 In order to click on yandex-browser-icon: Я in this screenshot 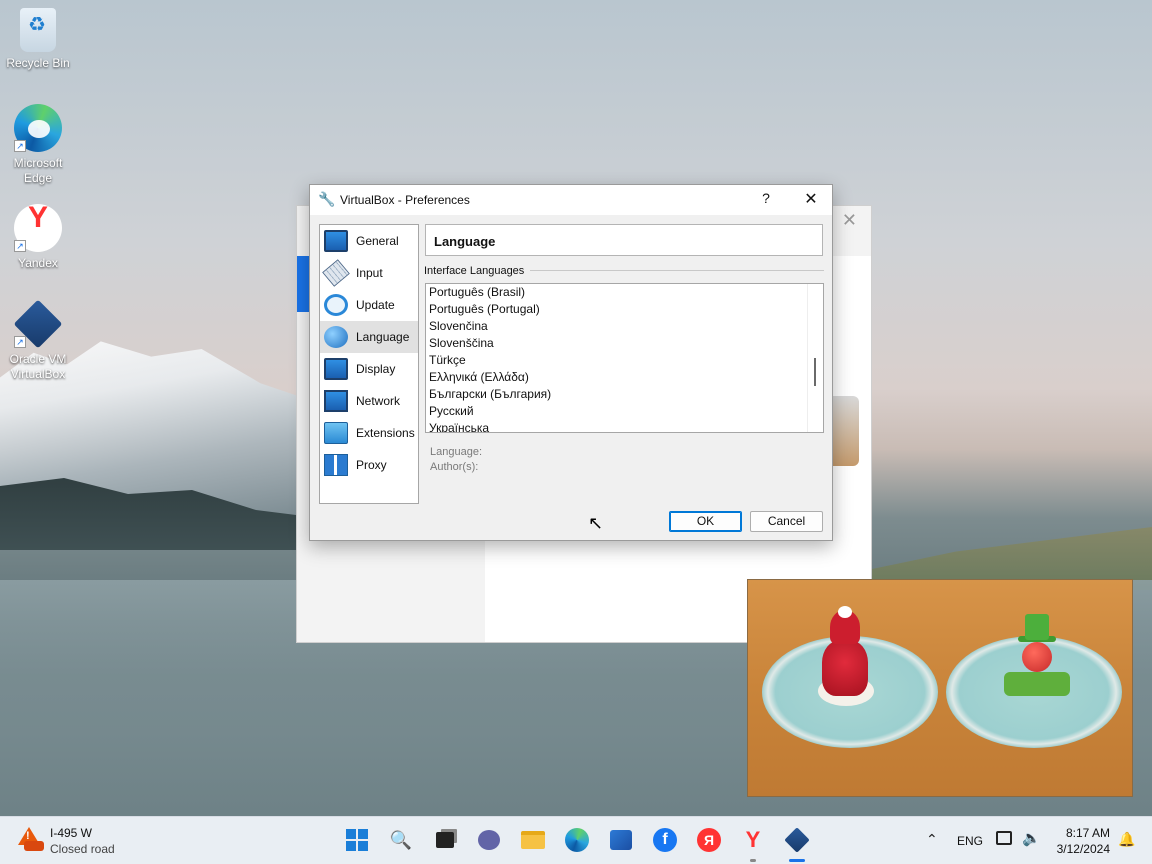, I will do `click(709, 840)`.